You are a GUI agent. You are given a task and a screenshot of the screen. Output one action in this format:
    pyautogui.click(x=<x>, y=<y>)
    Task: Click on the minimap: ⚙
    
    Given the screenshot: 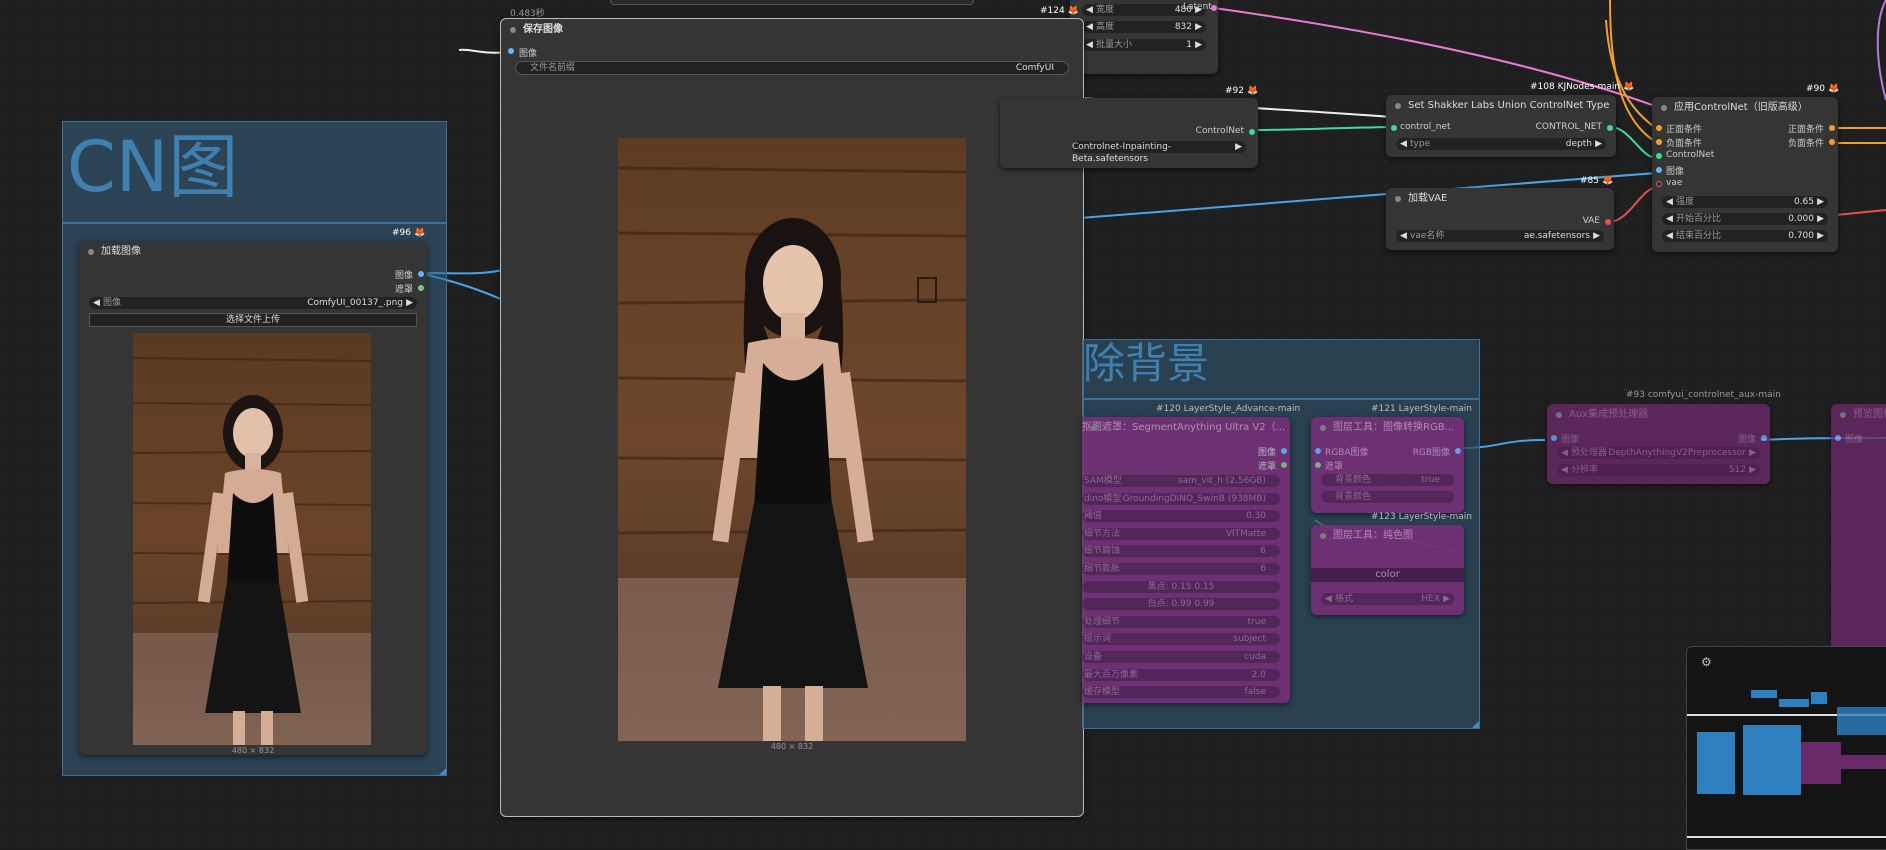 What is the action you would take?
    pyautogui.click(x=1786, y=748)
    